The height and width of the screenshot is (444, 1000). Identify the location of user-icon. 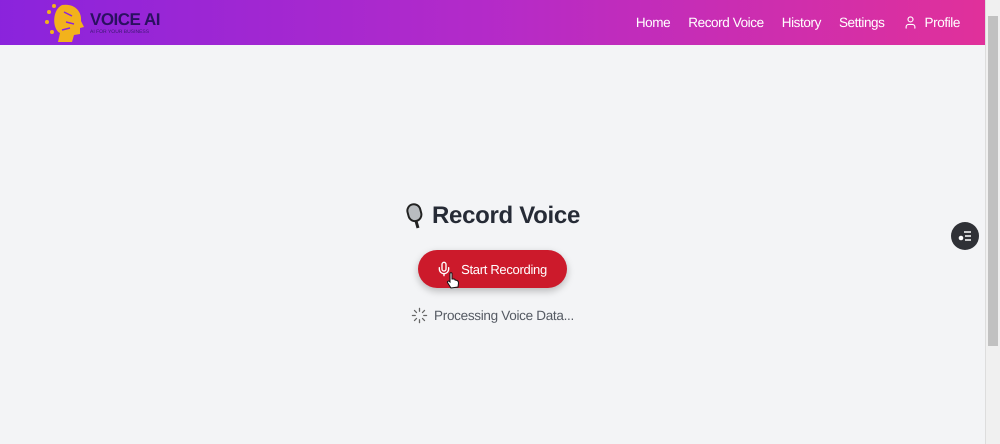
(910, 22).